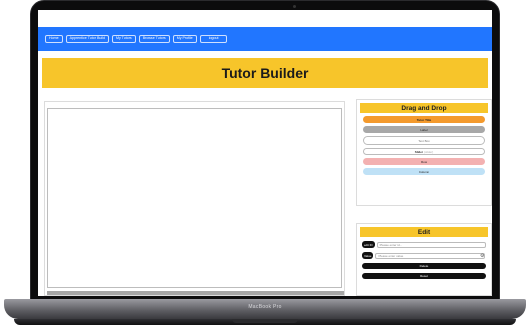 This screenshot has width=530, height=331. I want to click on nav-browse-tutors-button: Browse Tutors, so click(154, 39).